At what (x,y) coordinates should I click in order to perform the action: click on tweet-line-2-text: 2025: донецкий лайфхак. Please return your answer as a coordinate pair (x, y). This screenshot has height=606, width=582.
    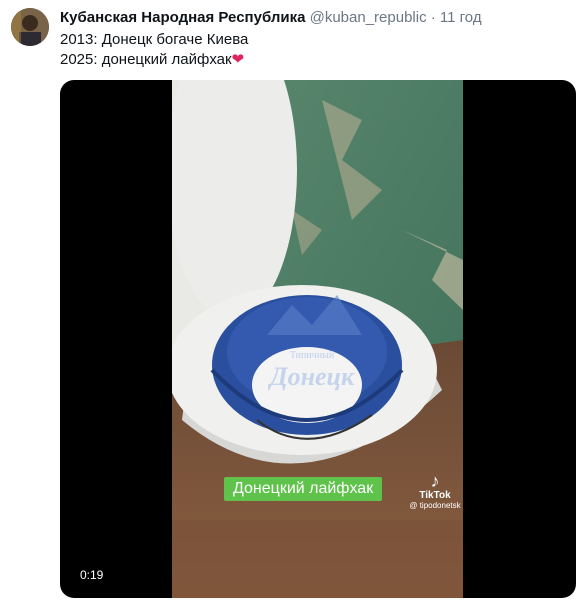
    Looking at the image, I should click on (146, 59).